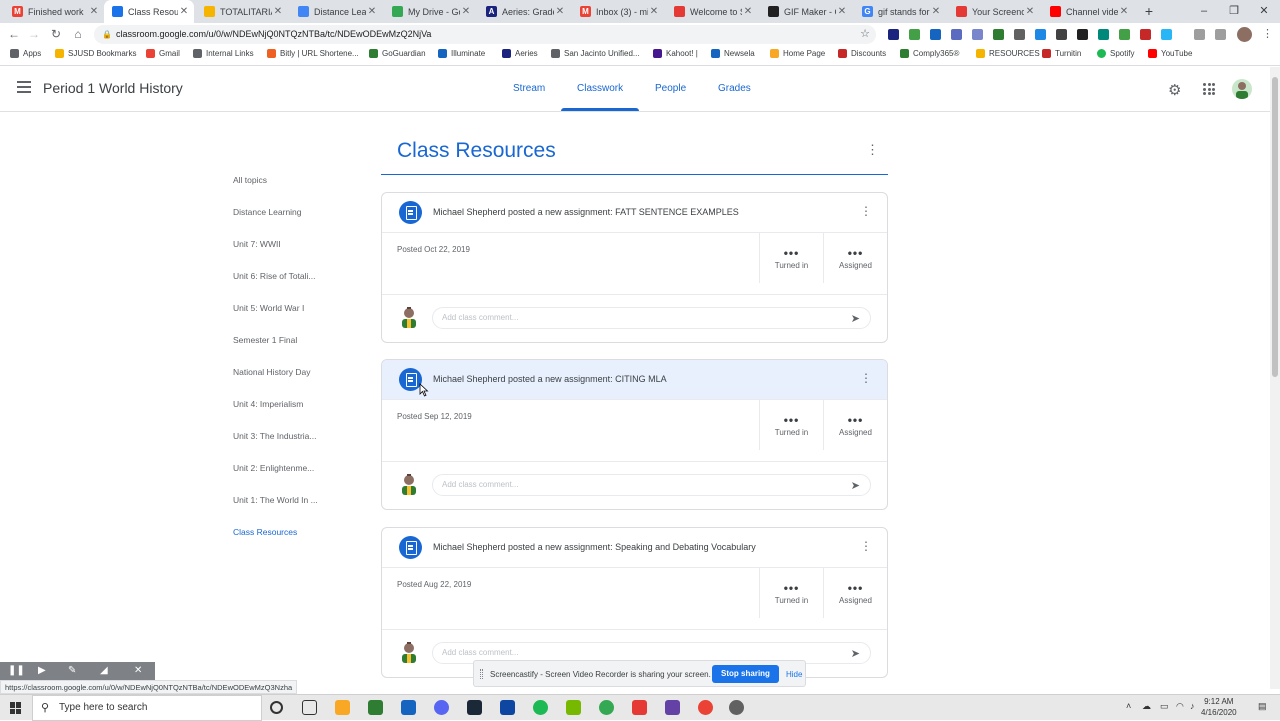 The height and width of the screenshot is (721, 1280). Describe the element at coordinates (242, 11) in the screenshot. I see `browser-tab: TOTALITARIAN ✕` at that location.